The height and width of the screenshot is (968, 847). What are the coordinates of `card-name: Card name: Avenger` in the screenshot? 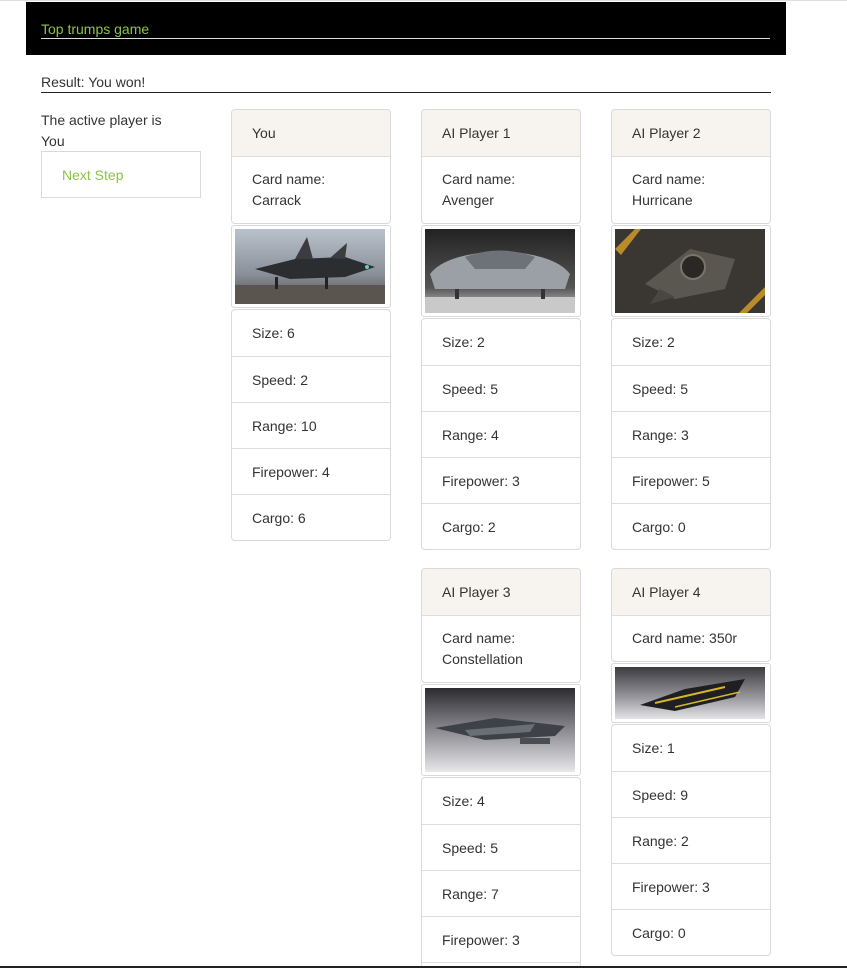 It's located at (501, 189).